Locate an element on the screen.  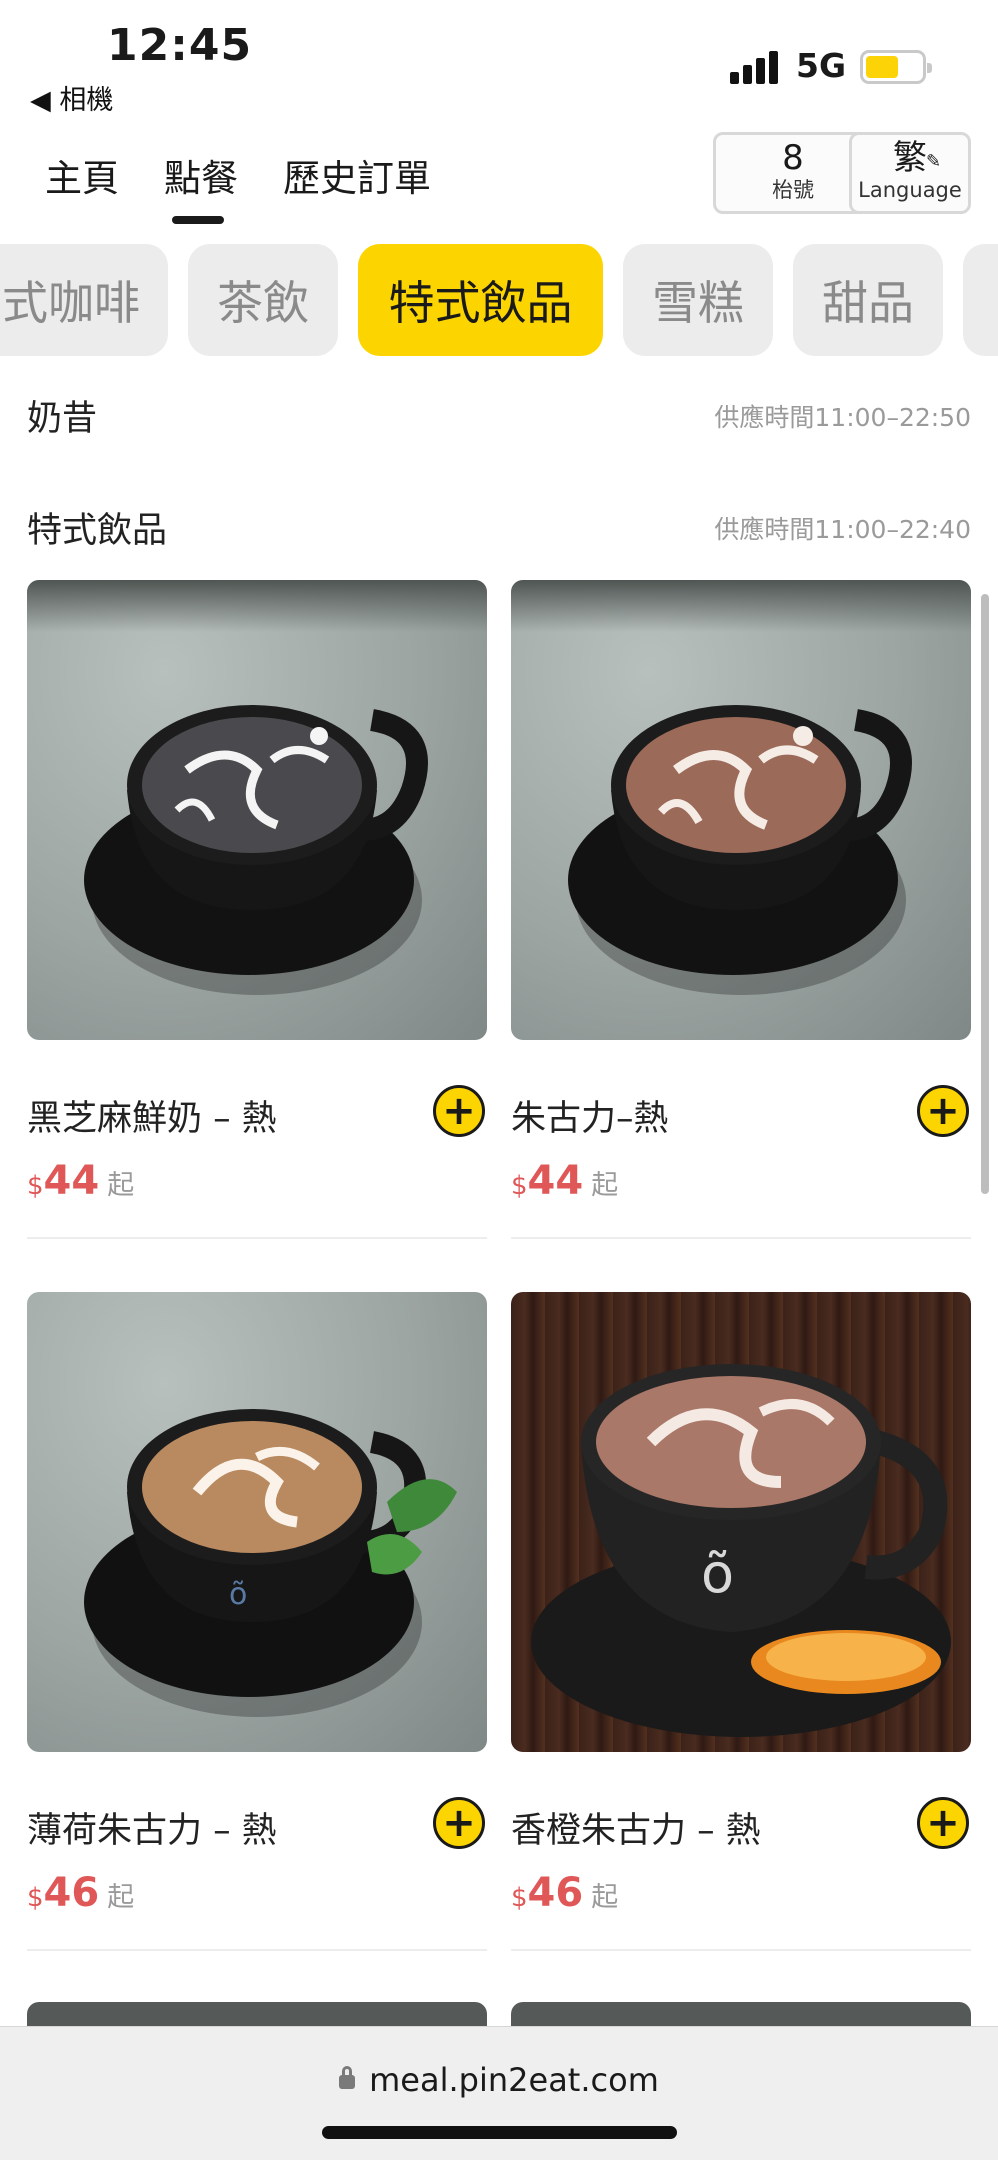
clock: 12:45 is located at coordinates (180, 45).